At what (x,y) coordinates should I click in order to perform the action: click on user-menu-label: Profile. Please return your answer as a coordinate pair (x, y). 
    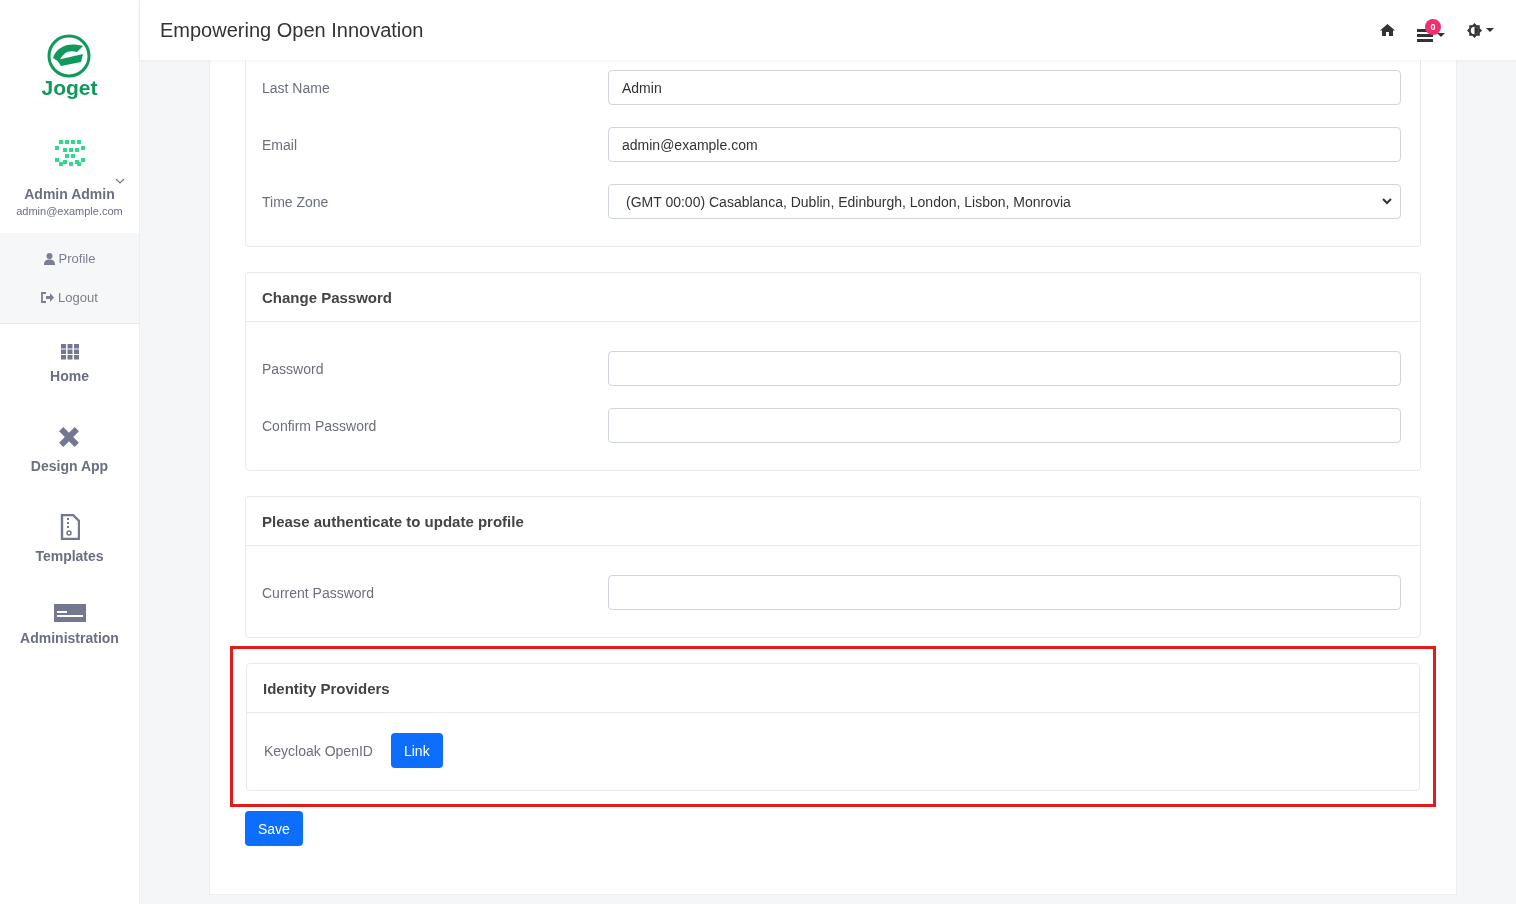
    Looking at the image, I should click on (77, 258).